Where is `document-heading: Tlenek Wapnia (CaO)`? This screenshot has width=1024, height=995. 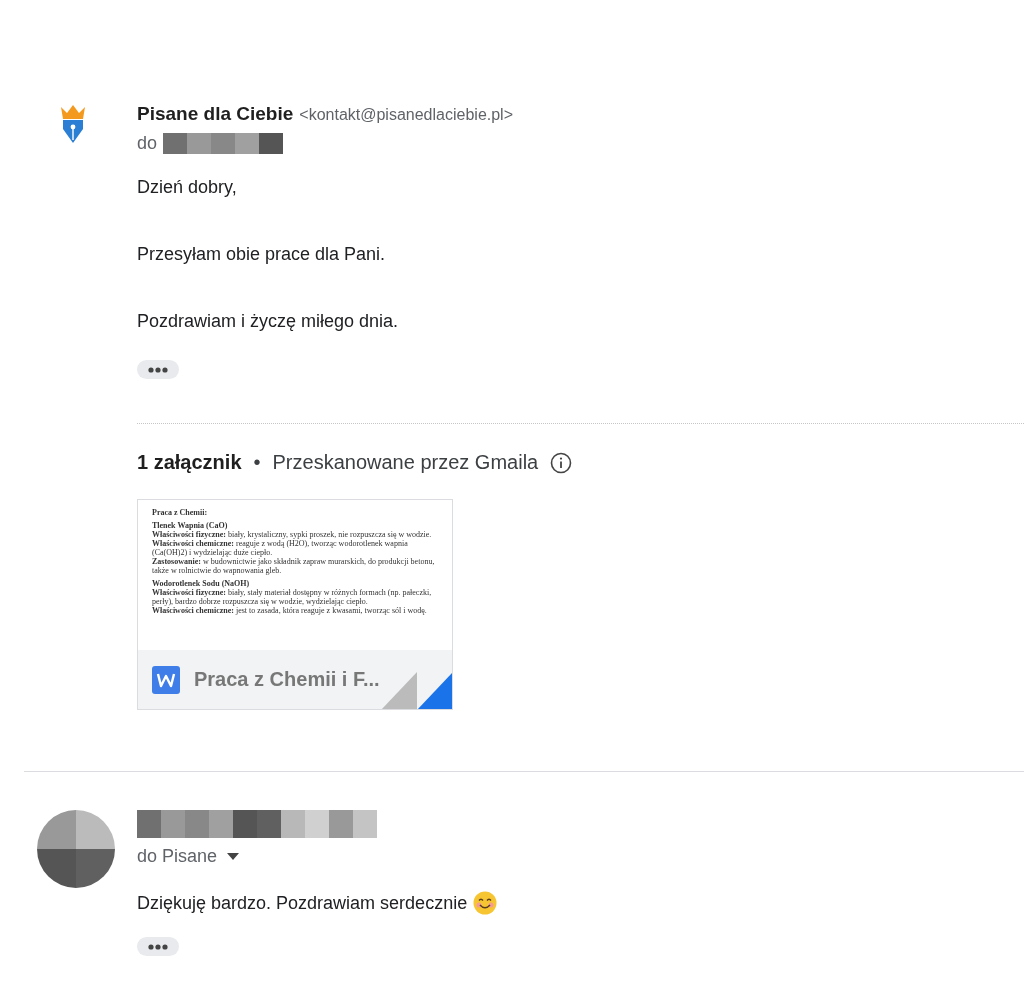
document-heading: Tlenek Wapnia (CaO) is located at coordinates (190, 525).